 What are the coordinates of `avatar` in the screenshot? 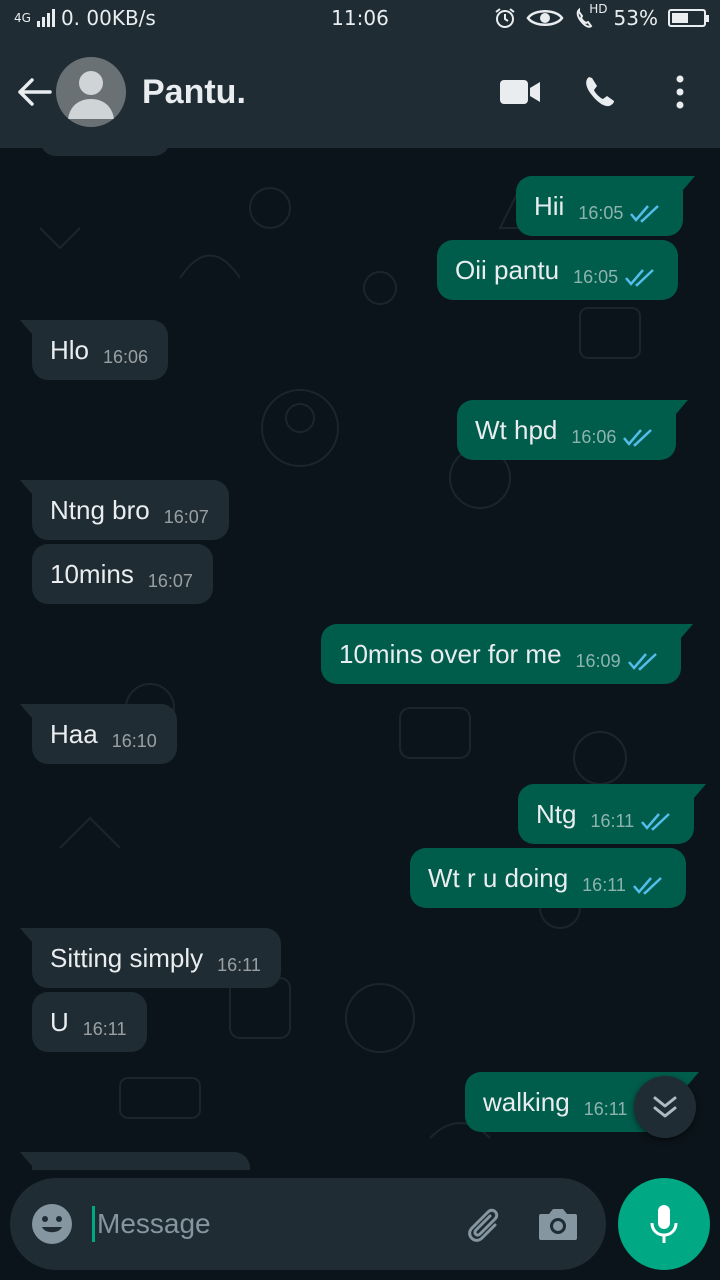 It's located at (91, 92).